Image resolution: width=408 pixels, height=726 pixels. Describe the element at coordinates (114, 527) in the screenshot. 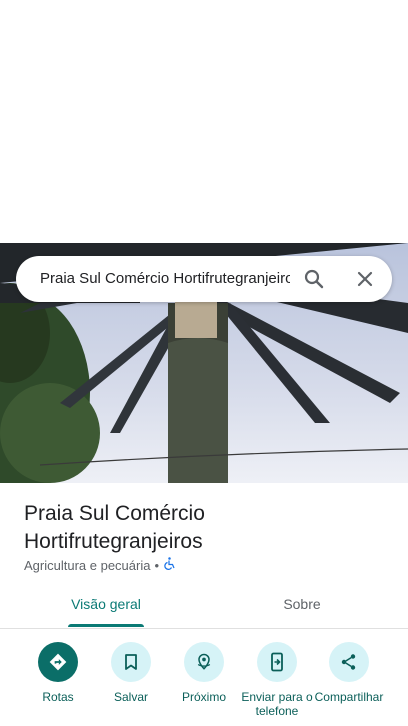

I see `place-title: Praia Sul Comércio Hortifrutegranjeiros` at that location.